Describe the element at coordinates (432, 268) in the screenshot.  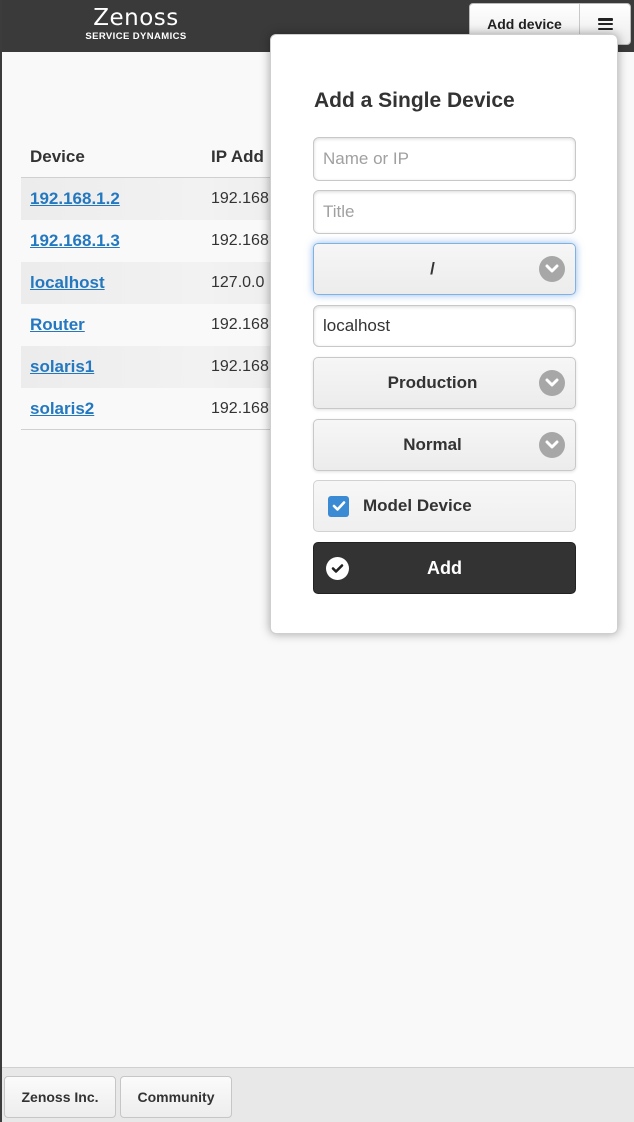
I see `device-class-value: /` at that location.